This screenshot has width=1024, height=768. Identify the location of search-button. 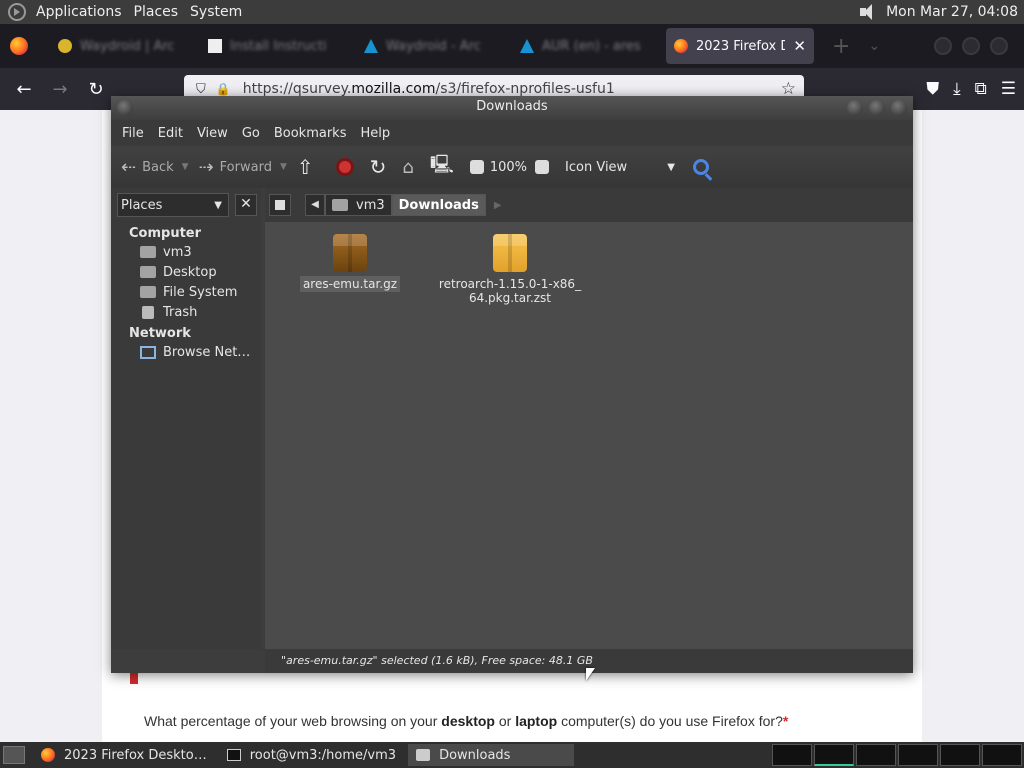
(700, 167).